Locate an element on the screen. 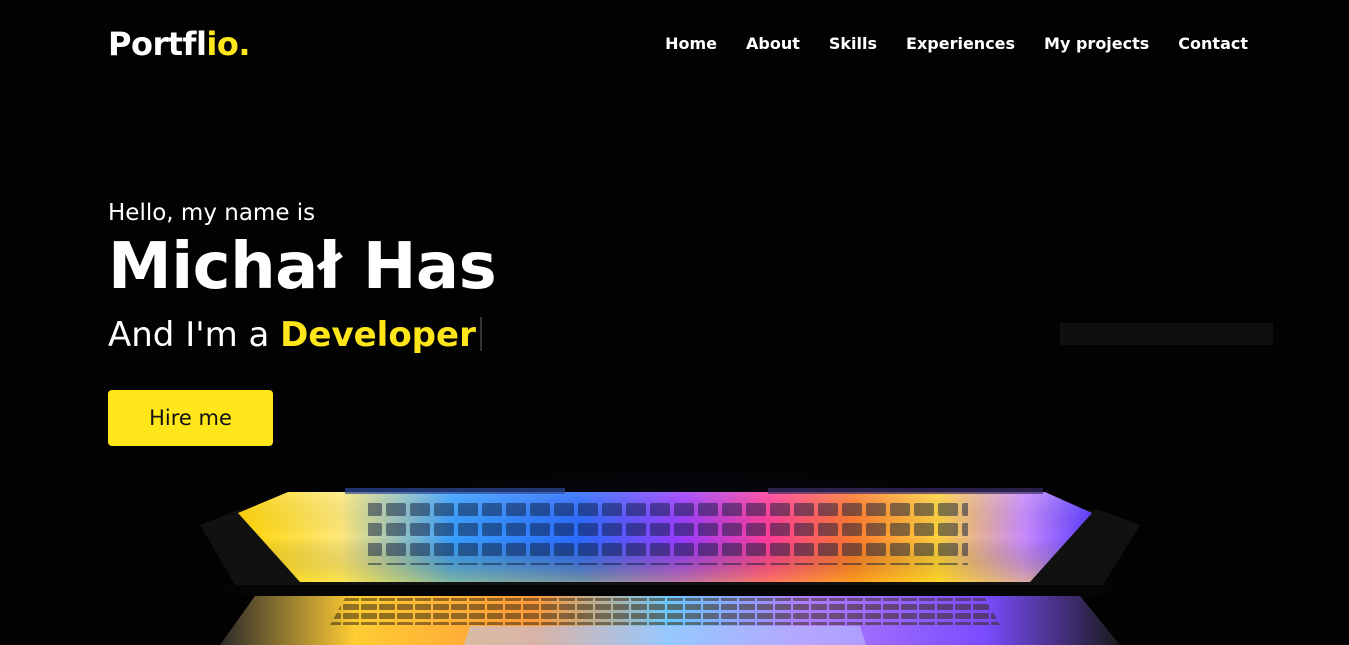  logo: Portflio. is located at coordinates (179, 44).